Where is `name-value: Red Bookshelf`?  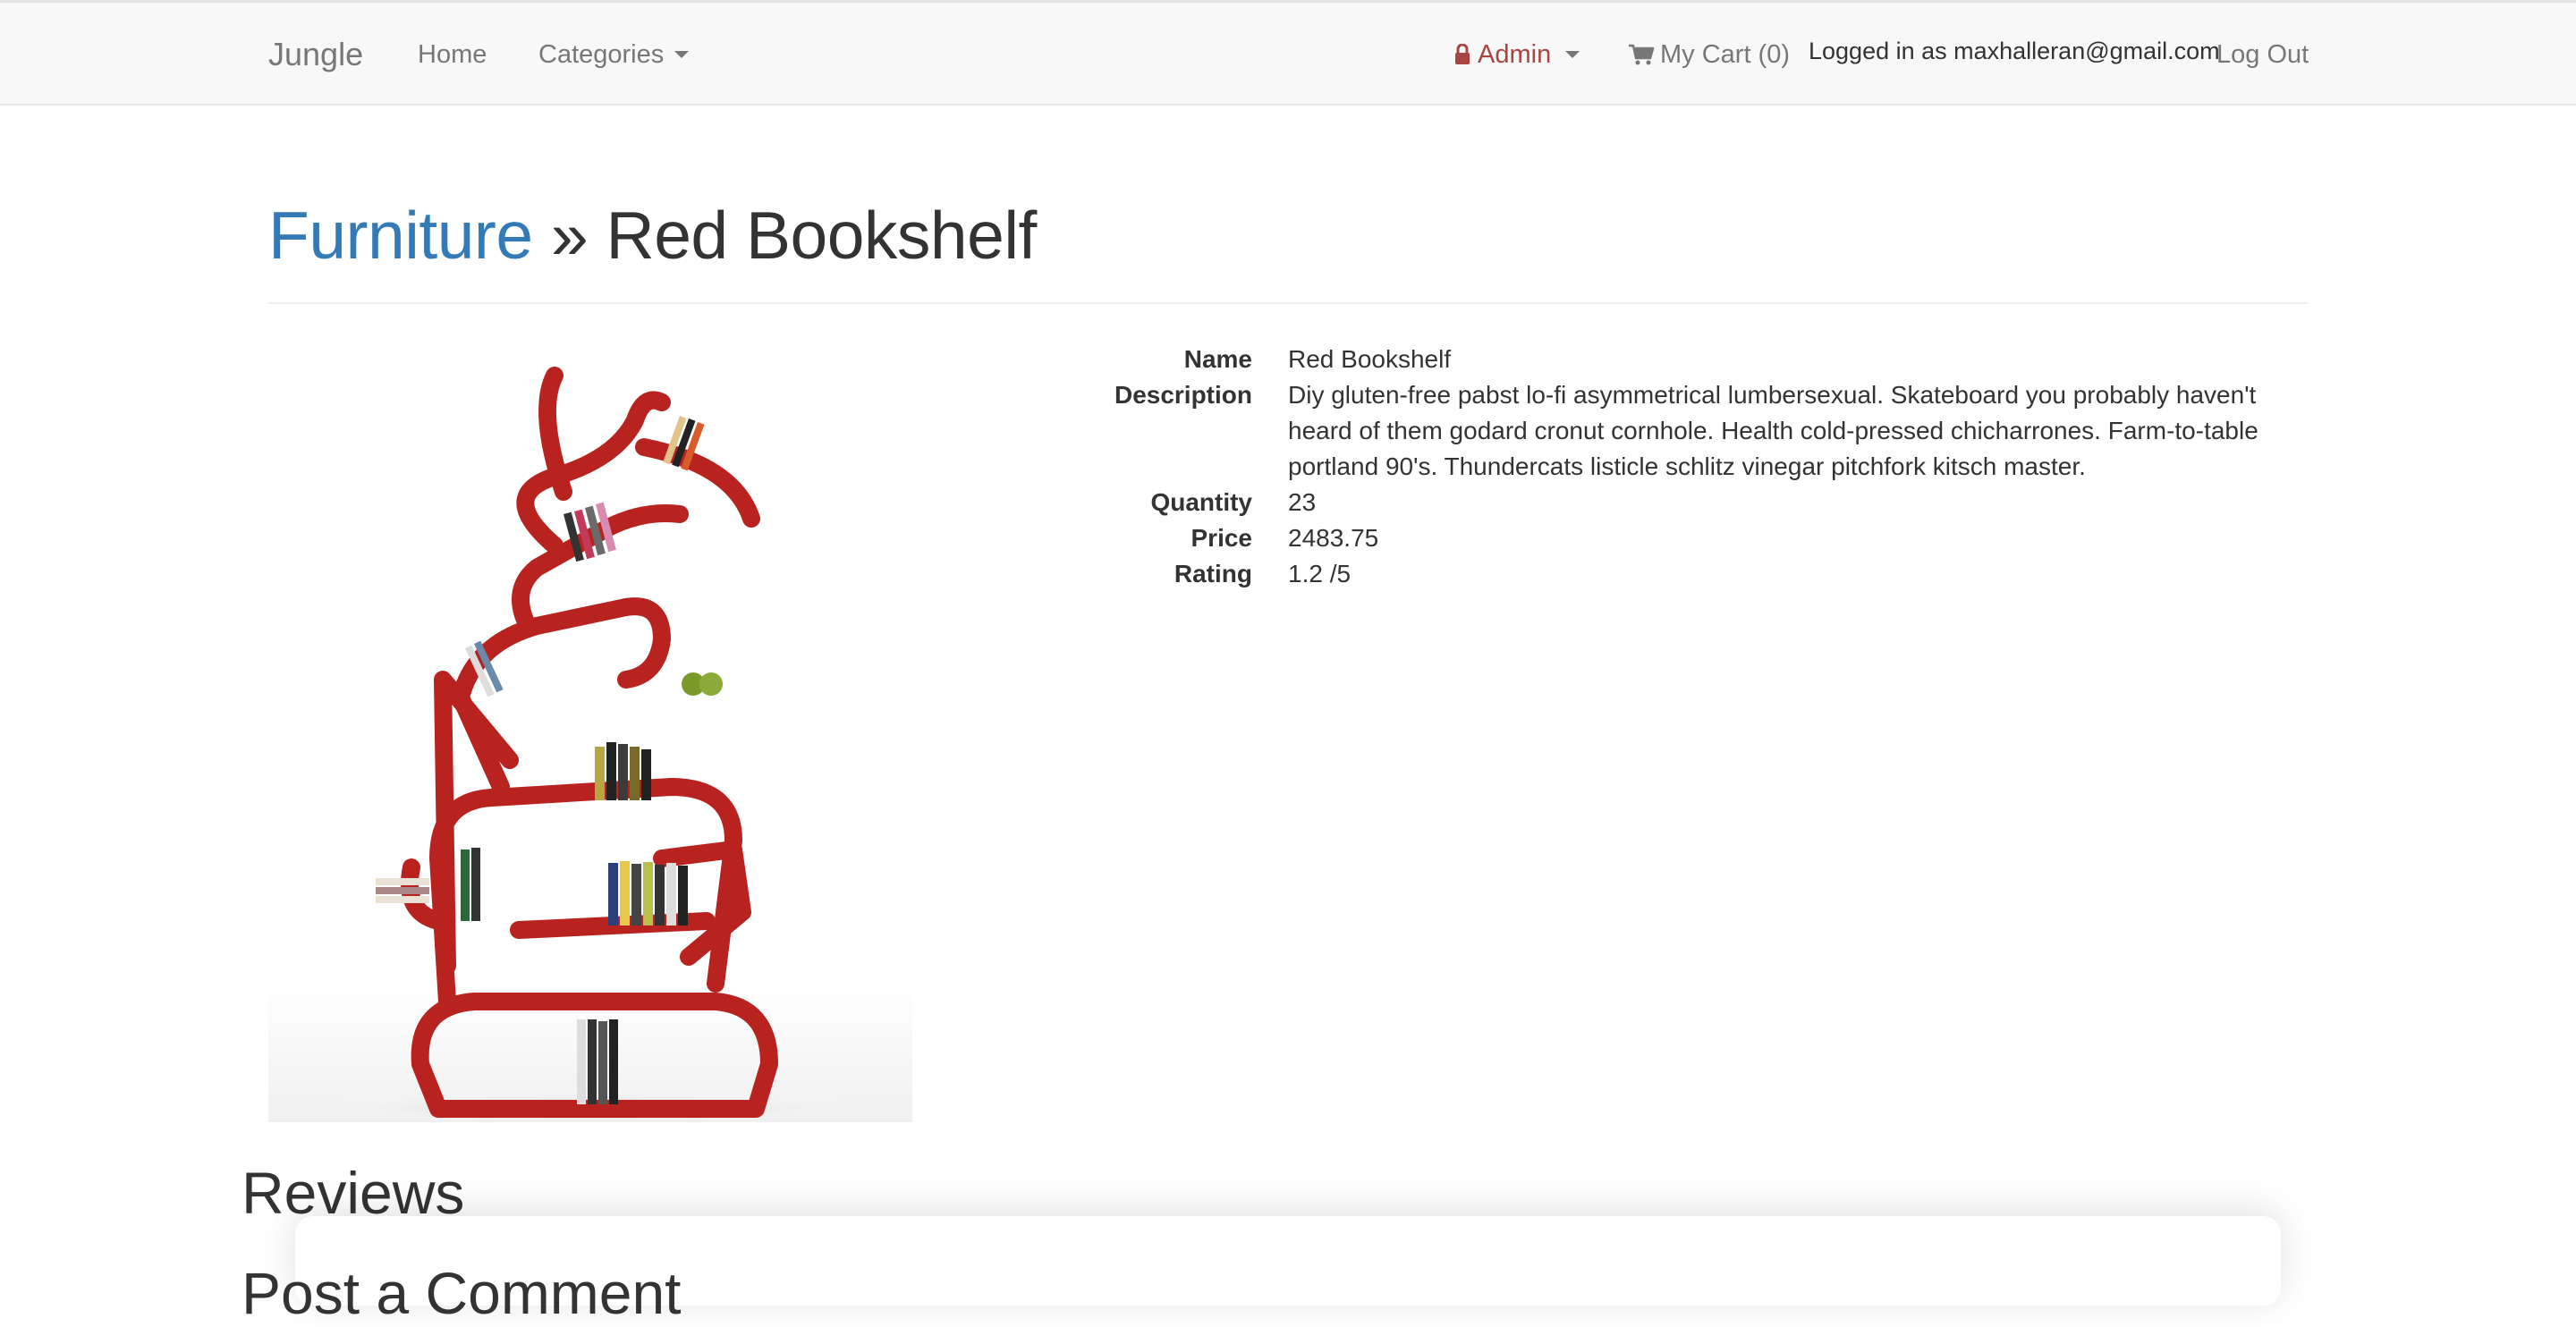 name-value: Red Bookshelf is located at coordinates (1370, 359).